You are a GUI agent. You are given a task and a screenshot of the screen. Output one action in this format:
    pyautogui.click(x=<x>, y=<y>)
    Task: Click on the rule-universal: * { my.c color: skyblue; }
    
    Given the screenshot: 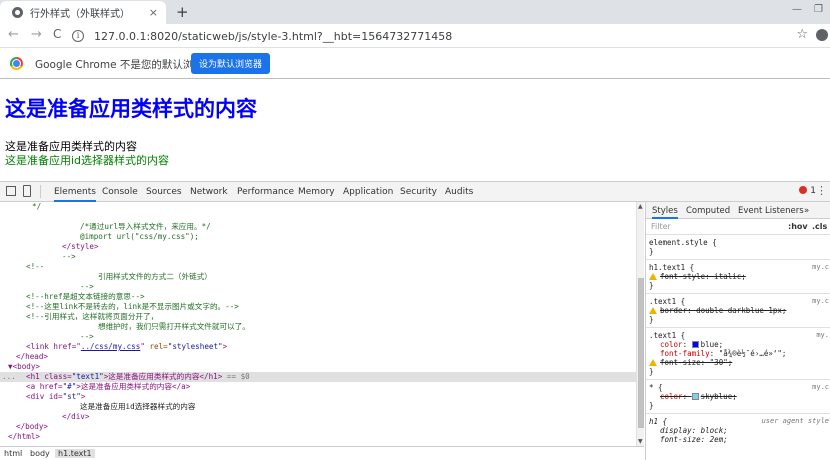 What is the action you would take?
    pyautogui.click(x=738, y=397)
    